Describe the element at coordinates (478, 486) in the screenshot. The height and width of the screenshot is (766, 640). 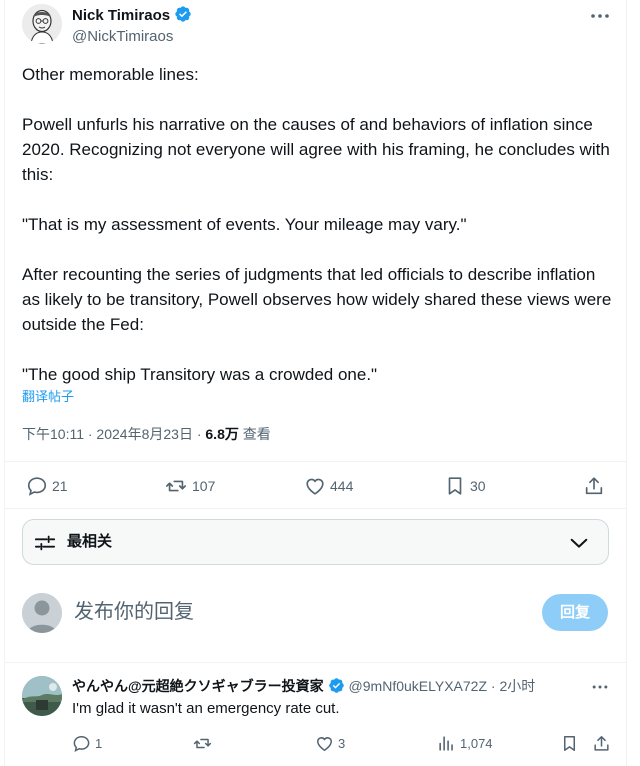
I see `bookmark-count: 30` at that location.